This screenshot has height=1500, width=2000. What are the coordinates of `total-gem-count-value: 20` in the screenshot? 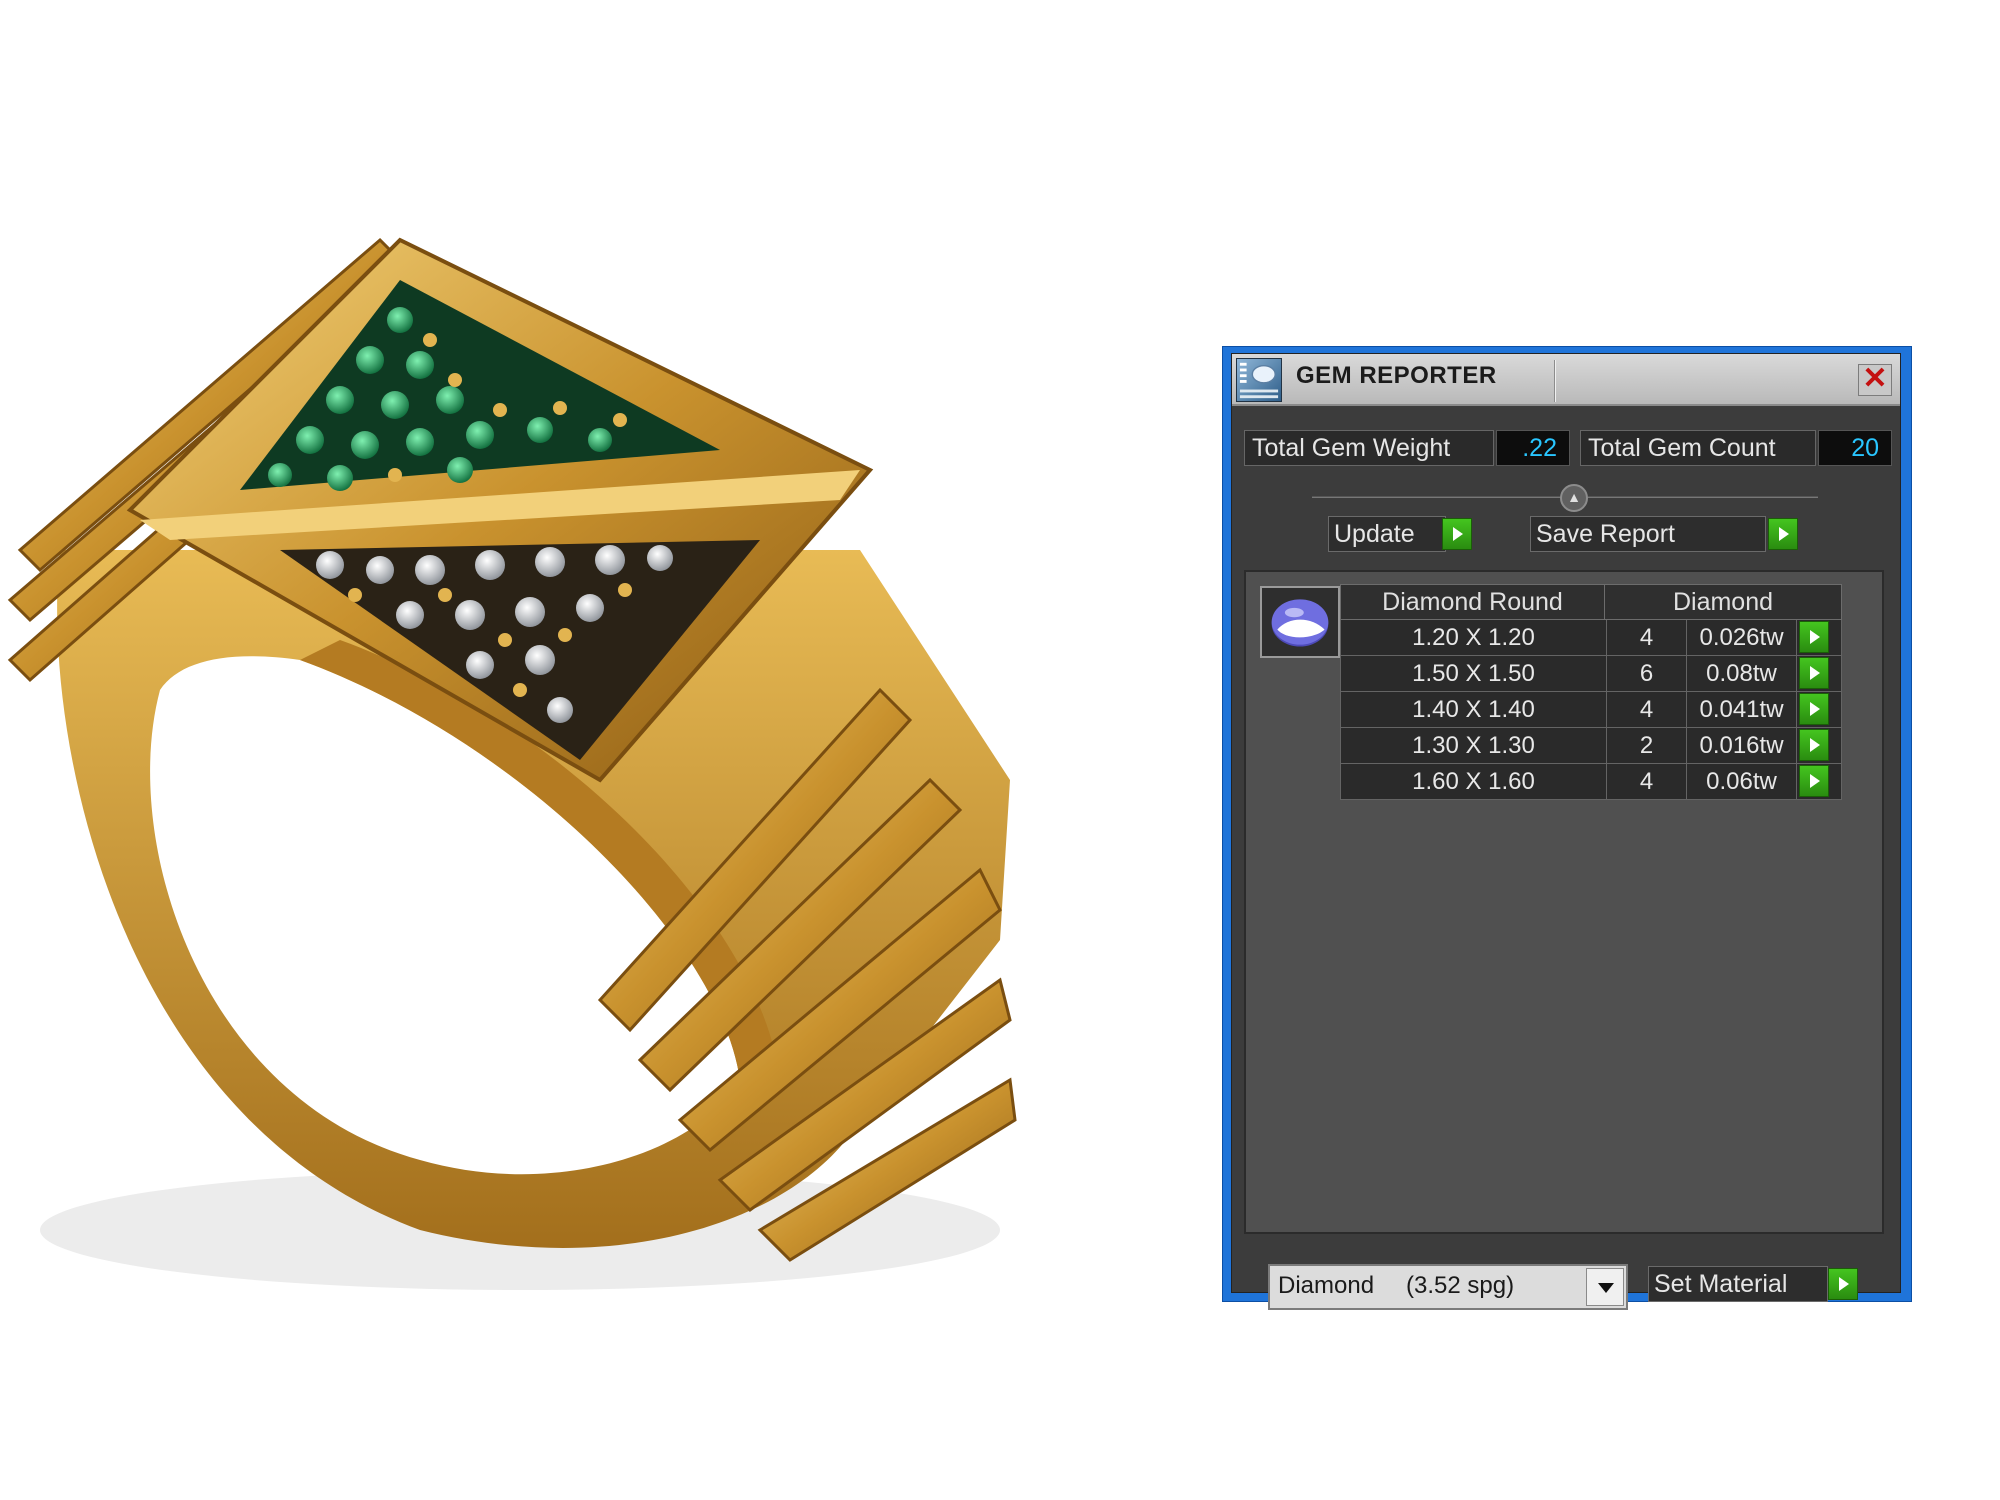 It's located at (1855, 448).